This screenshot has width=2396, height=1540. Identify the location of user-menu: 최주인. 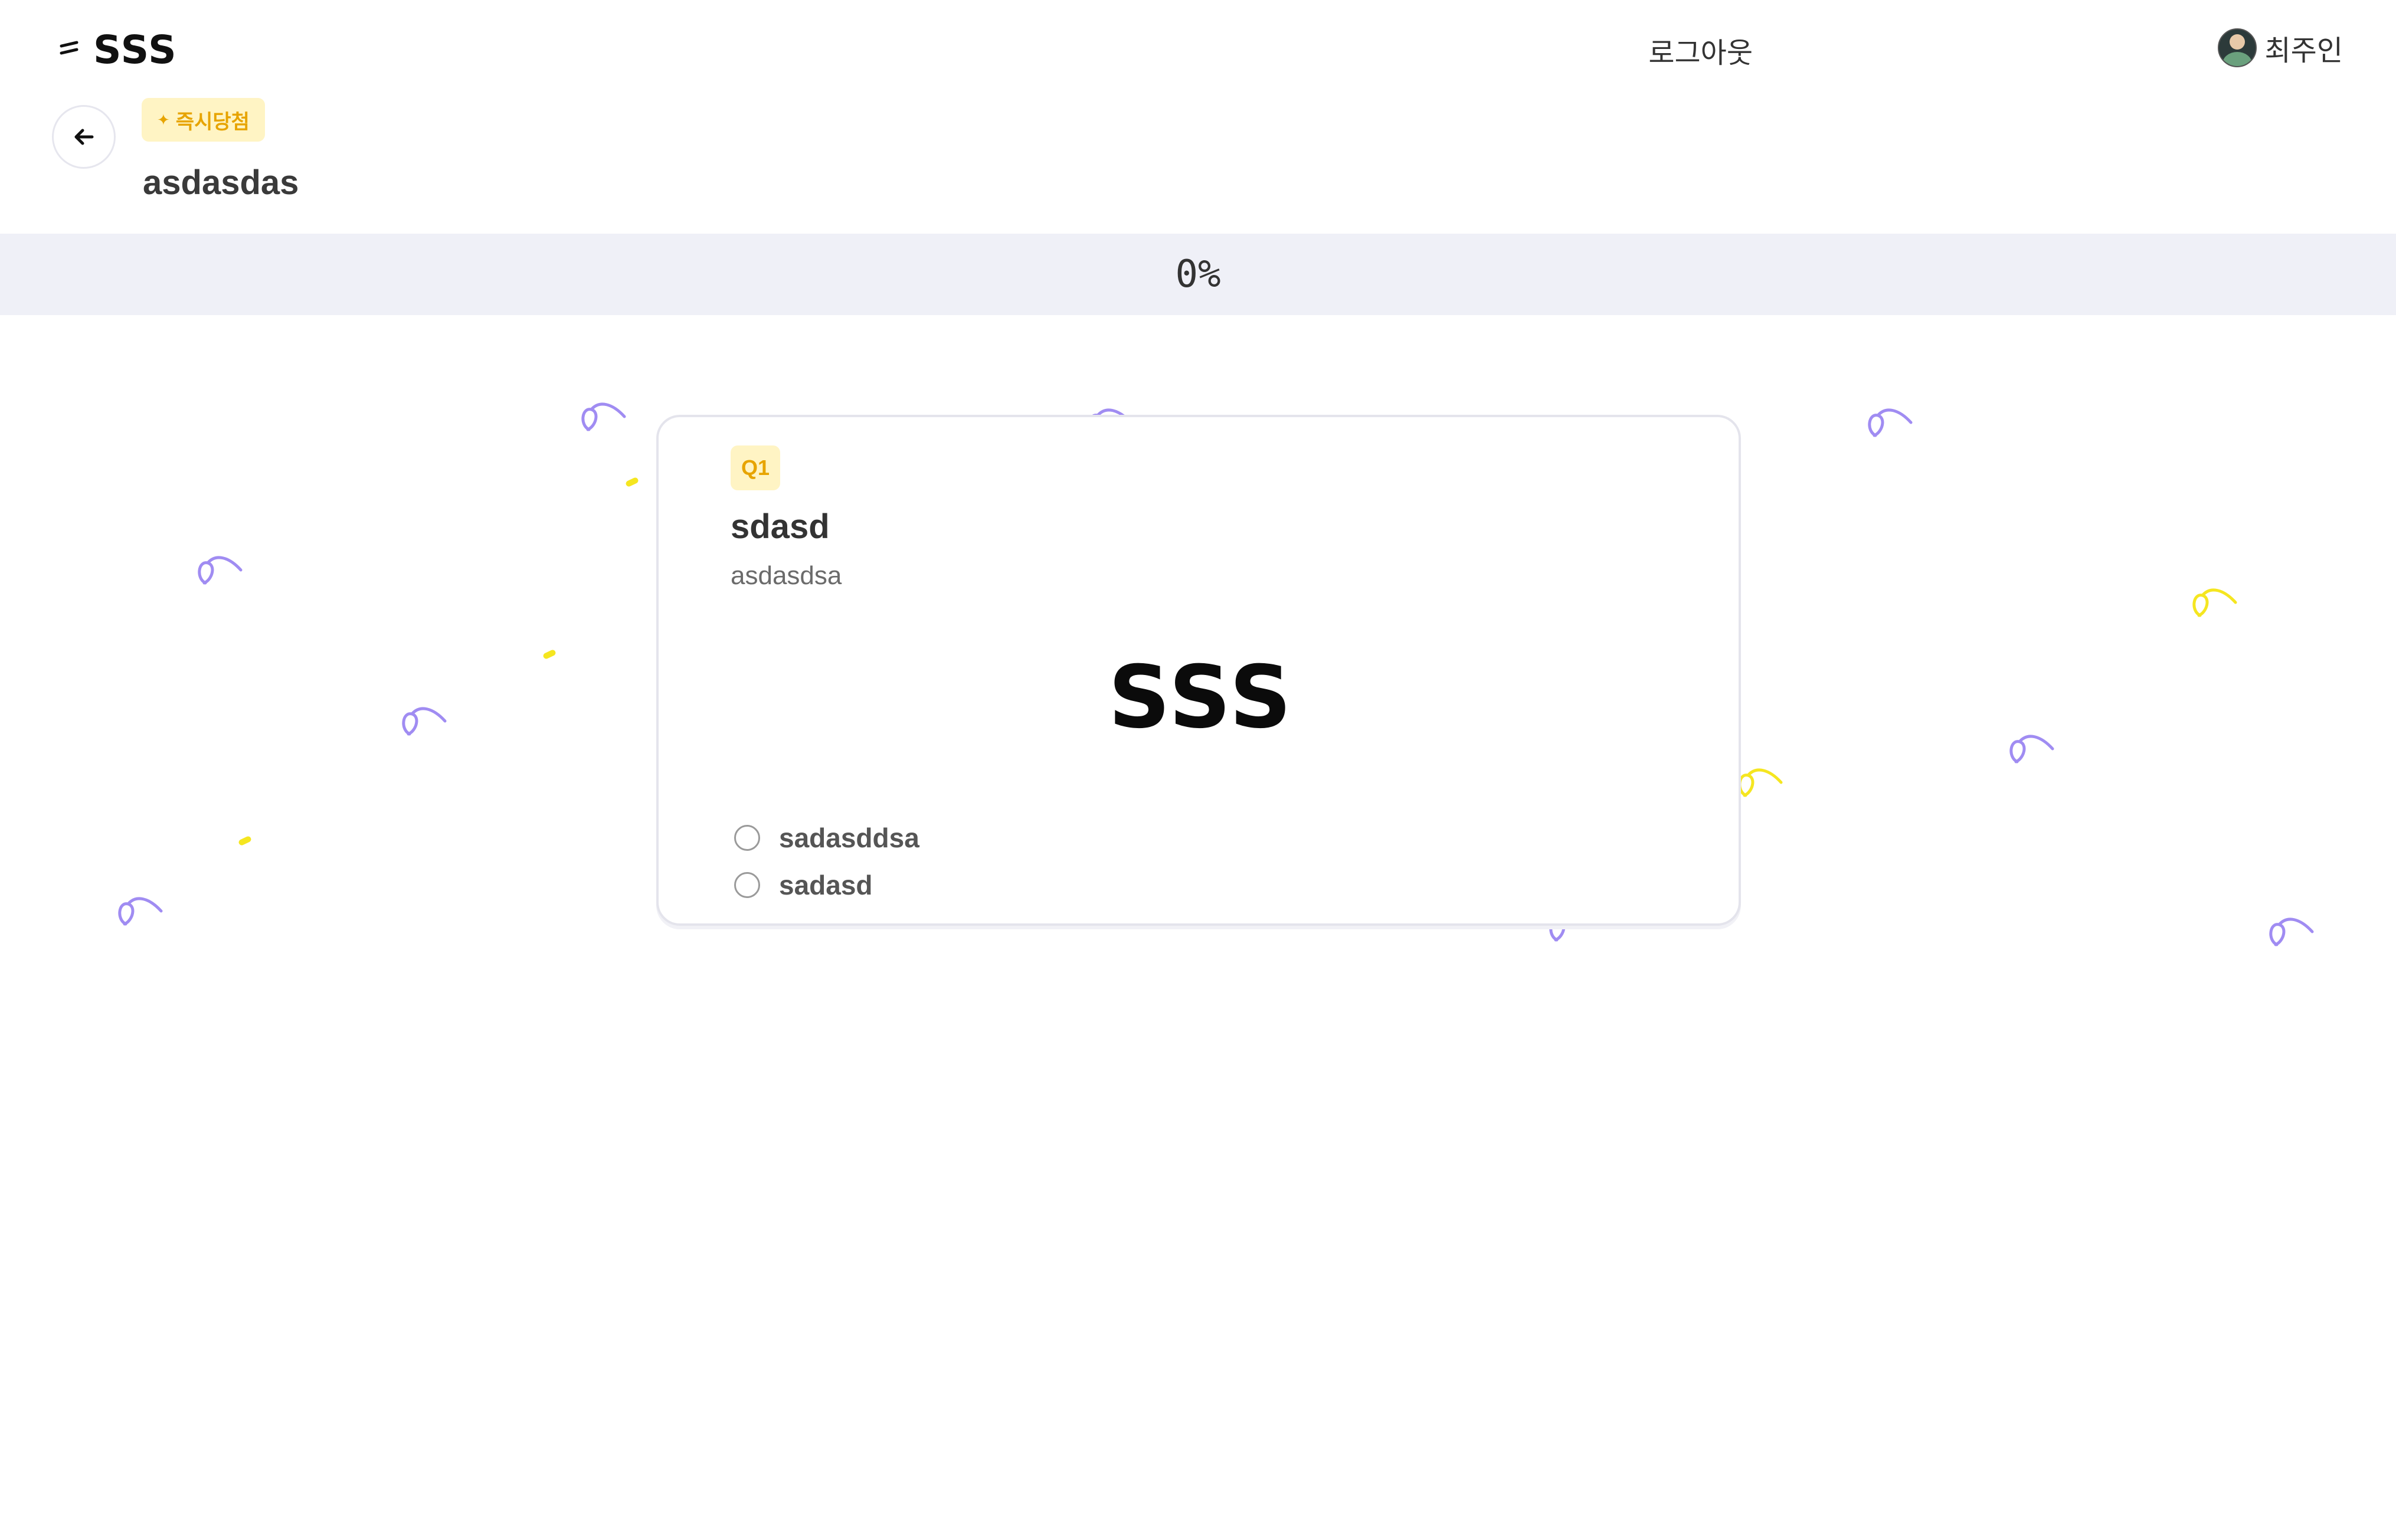
(2280, 47).